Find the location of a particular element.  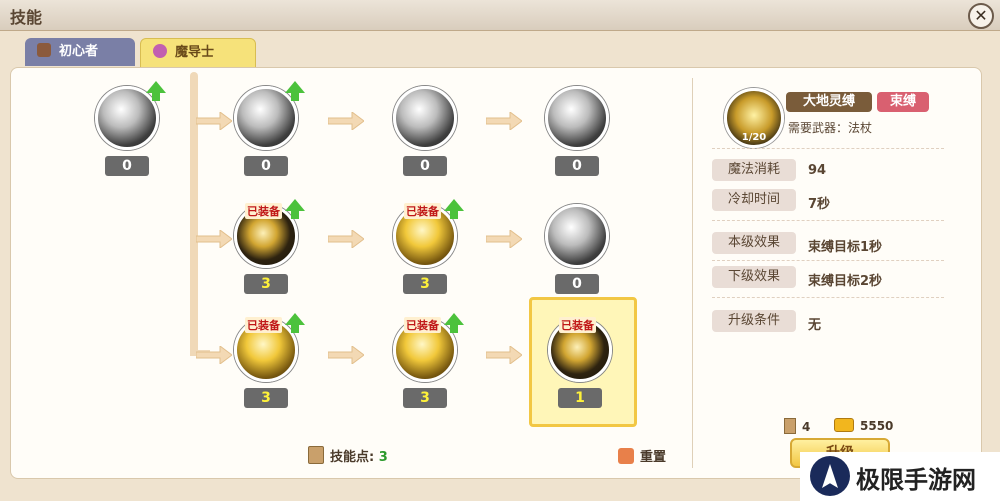

skill-row2-3: 0 is located at coordinates (577, 249).